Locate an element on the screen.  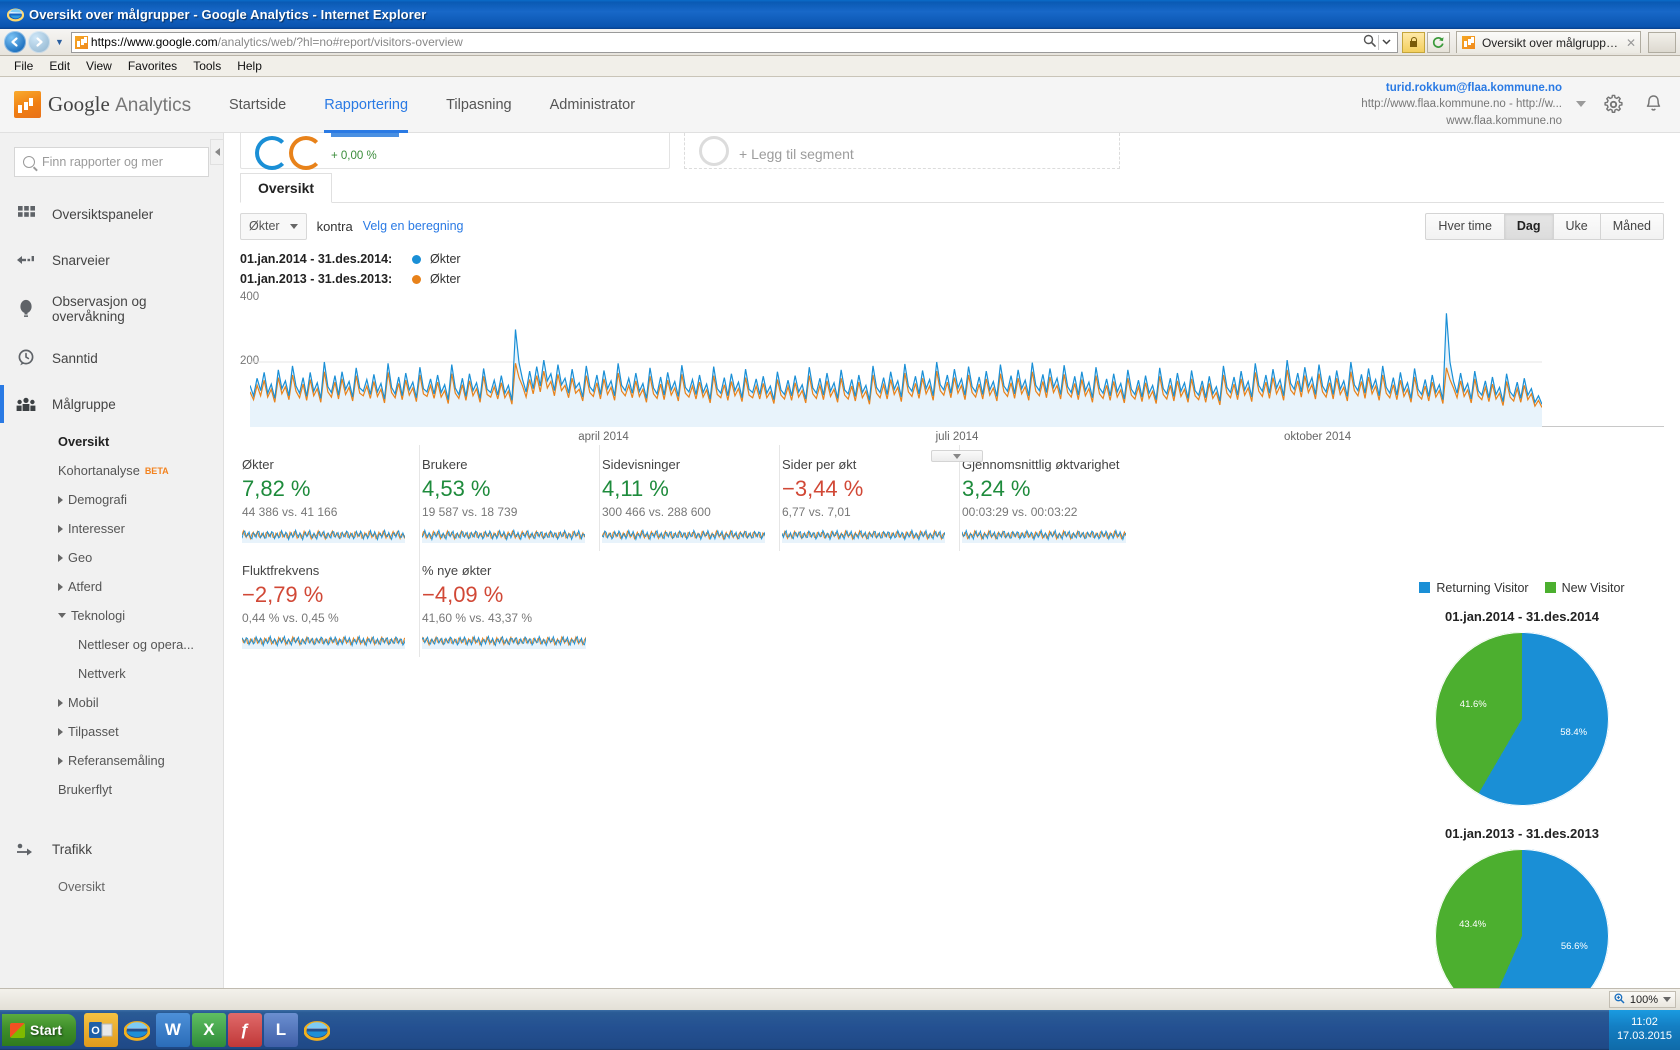
sidebar-item-label: Observasjon og overvåkning is located at coordinates (99, 309).